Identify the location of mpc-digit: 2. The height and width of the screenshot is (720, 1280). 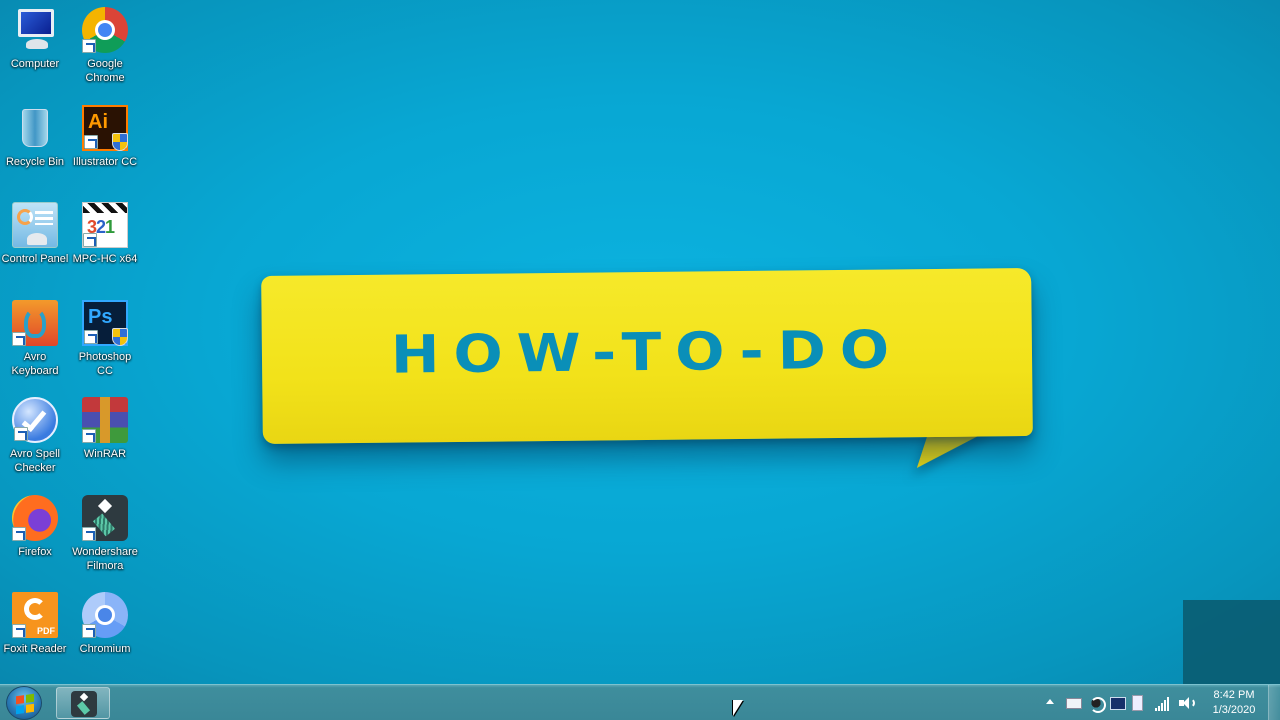
(101, 227).